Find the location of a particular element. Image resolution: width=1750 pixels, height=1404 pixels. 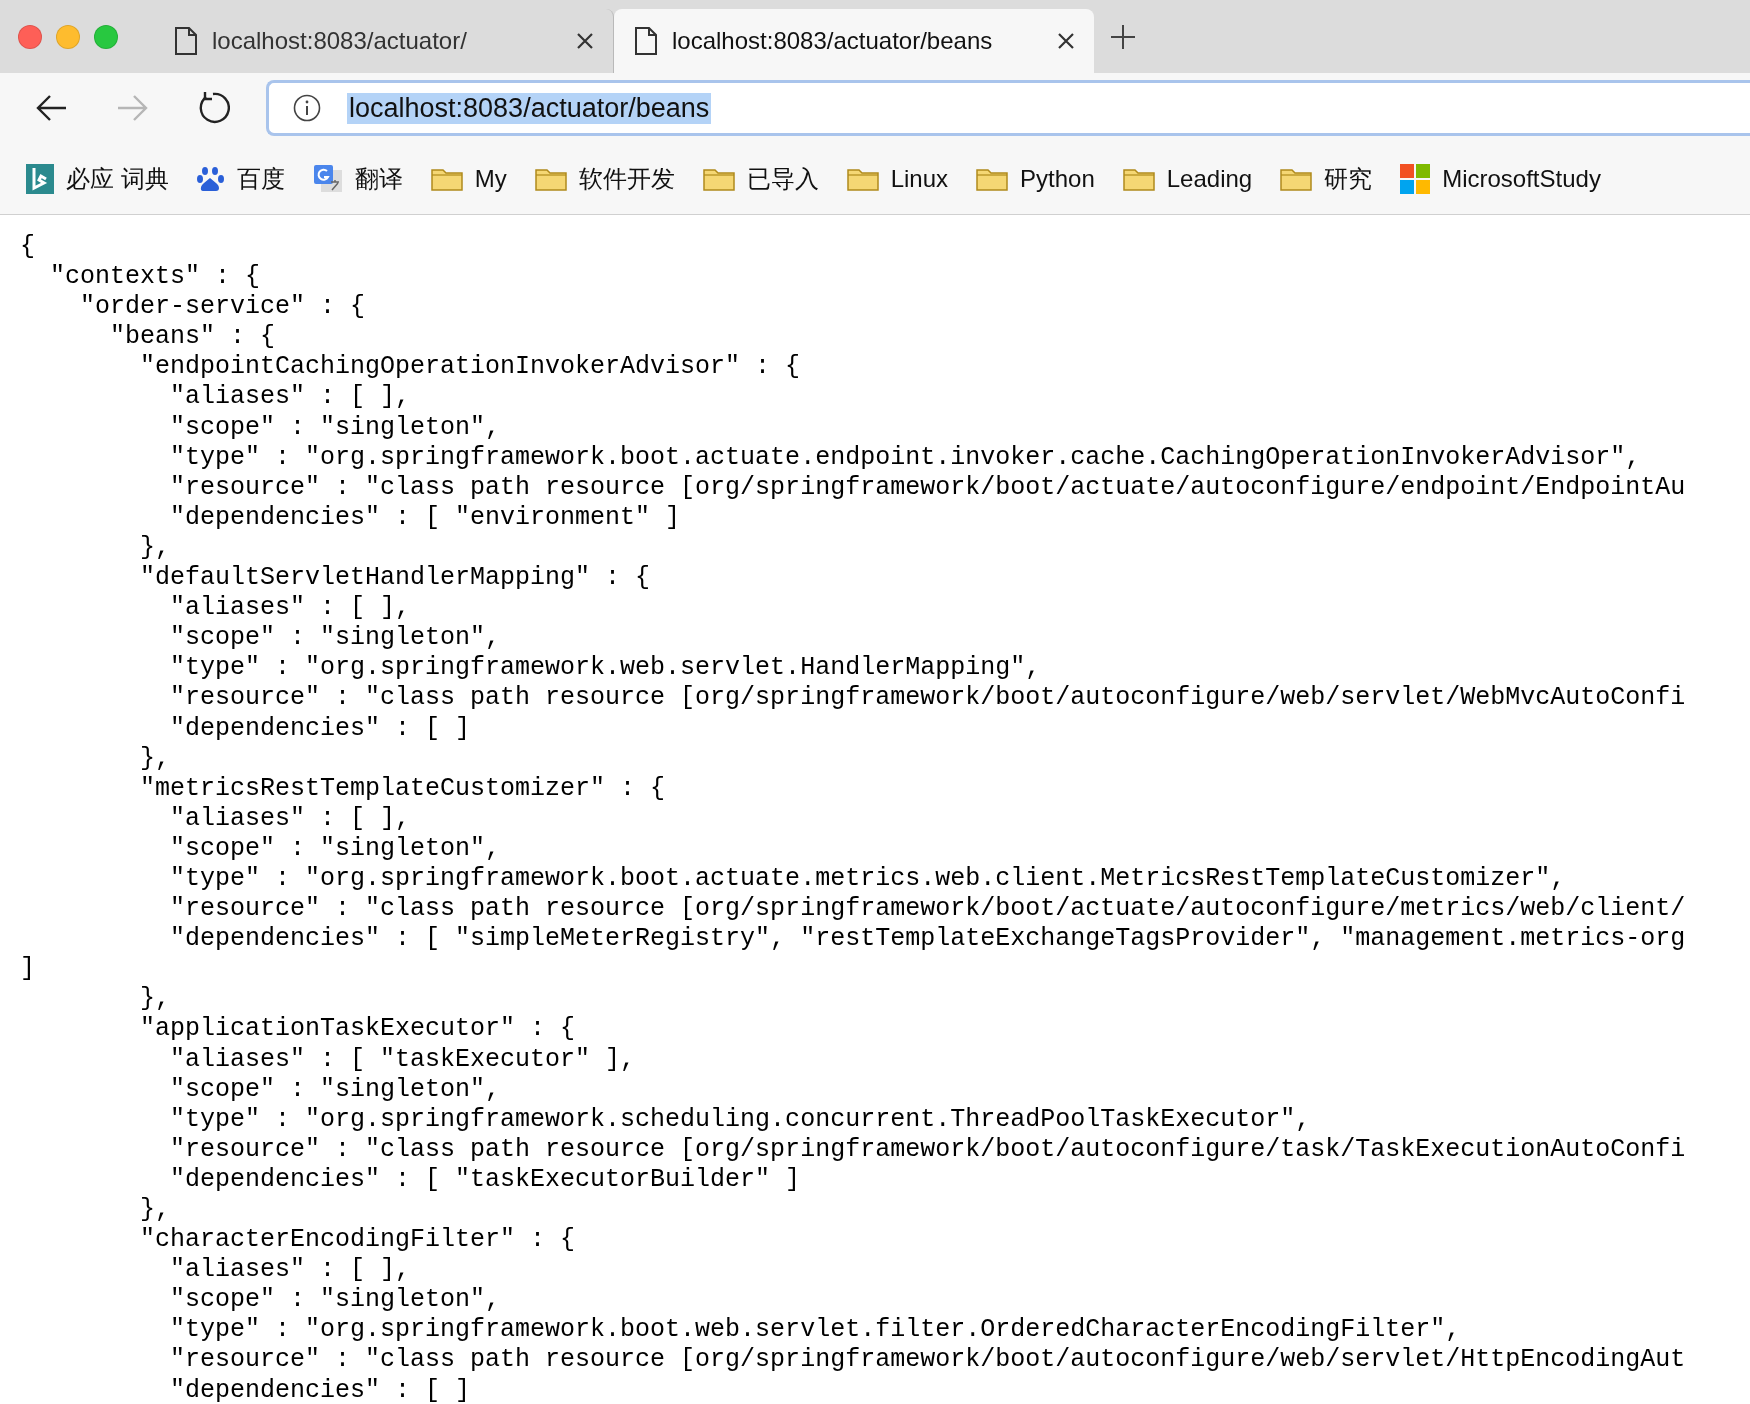

code-line: "applicationTaskExecutor" : { is located at coordinates (357, 1029).